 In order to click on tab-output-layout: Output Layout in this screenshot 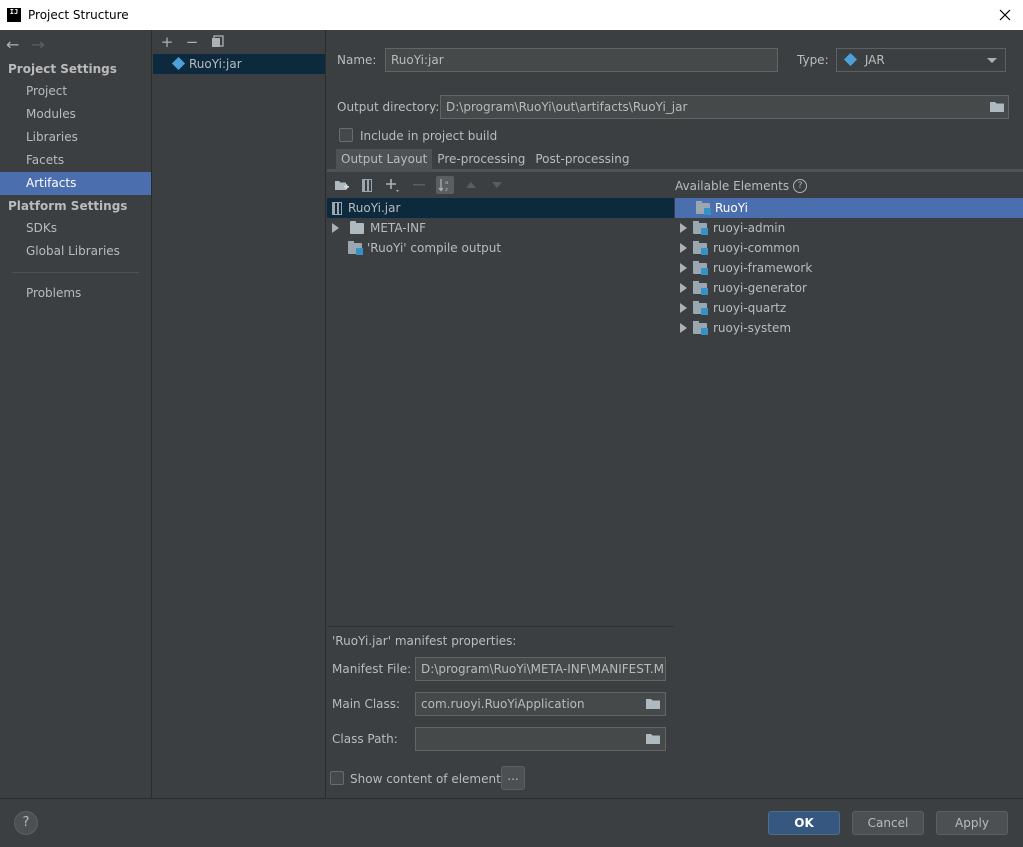, I will do `click(384, 159)`.